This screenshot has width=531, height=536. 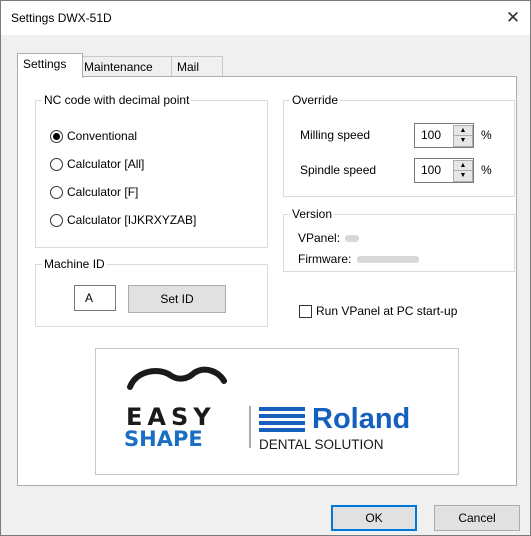 I want to click on radio-calculator-ijkrxyzab: Calculator [IJKRXYZAB], so click(x=123, y=220).